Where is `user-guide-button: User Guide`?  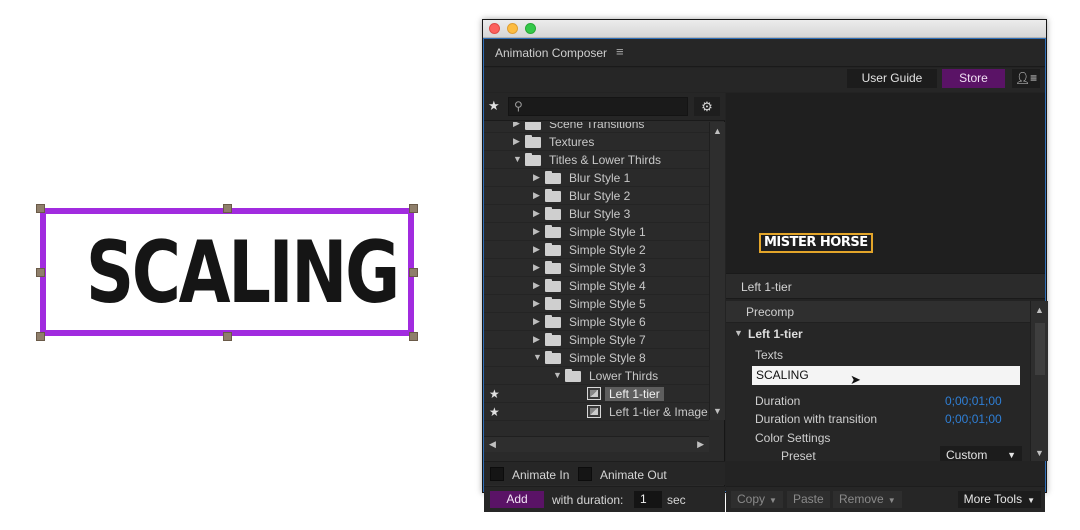
user-guide-button: User Guide is located at coordinates (892, 78).